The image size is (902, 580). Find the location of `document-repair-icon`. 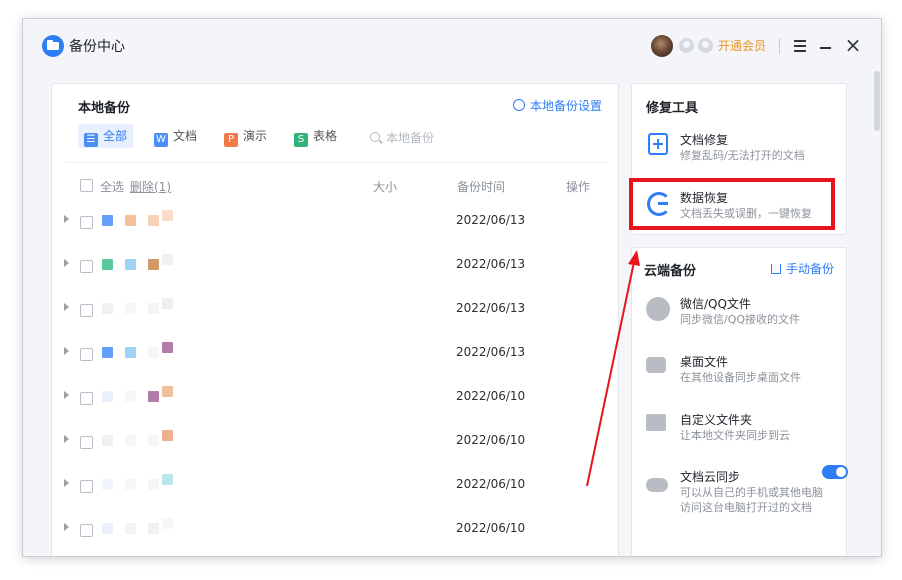

document-repair-icon is located at coordinates (658, 144).